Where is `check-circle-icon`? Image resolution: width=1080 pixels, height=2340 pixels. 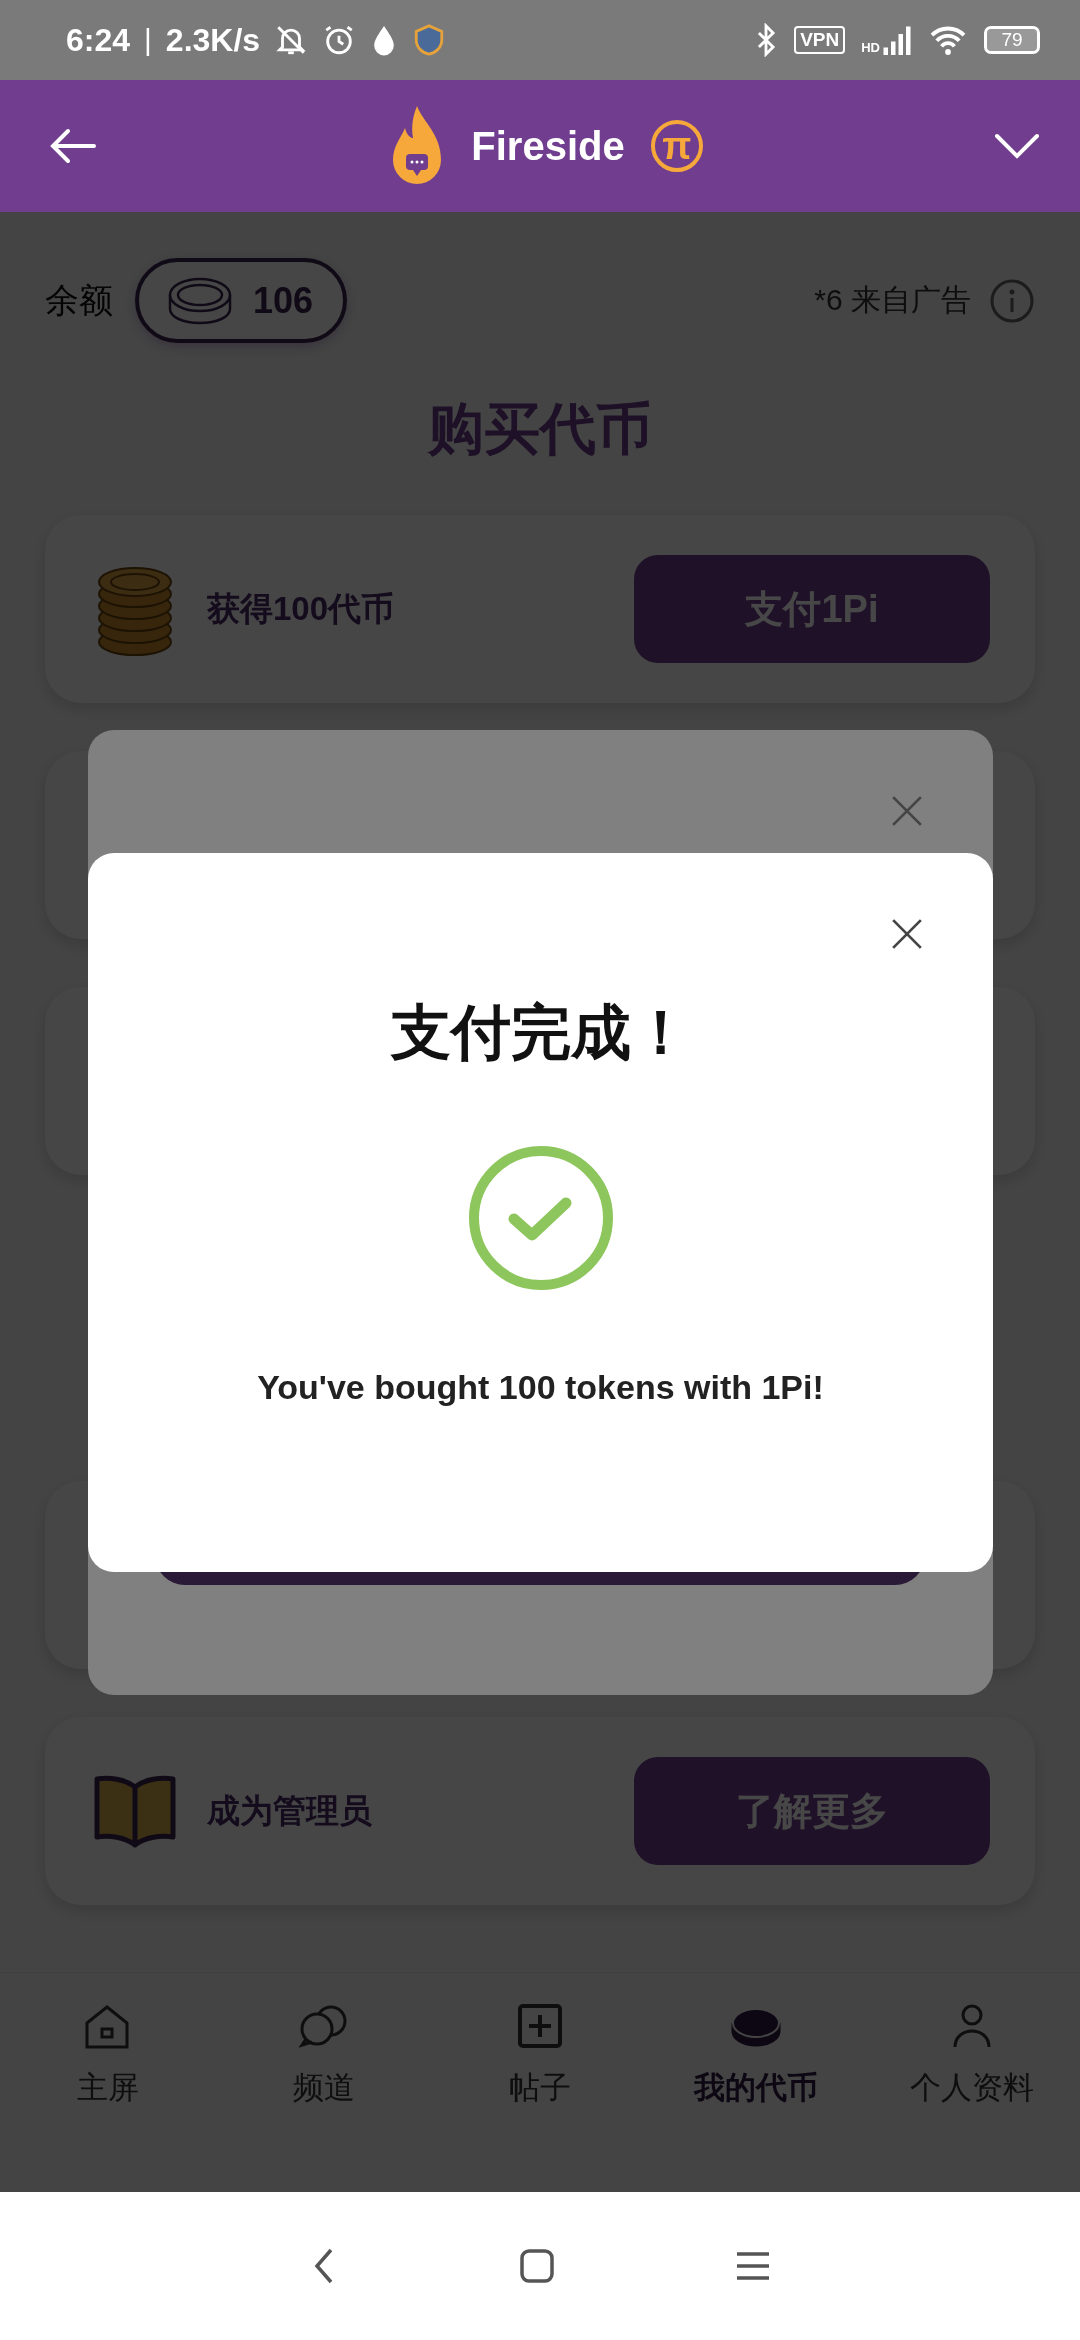 check-circle-icon is located at coordinates (540, 1218).